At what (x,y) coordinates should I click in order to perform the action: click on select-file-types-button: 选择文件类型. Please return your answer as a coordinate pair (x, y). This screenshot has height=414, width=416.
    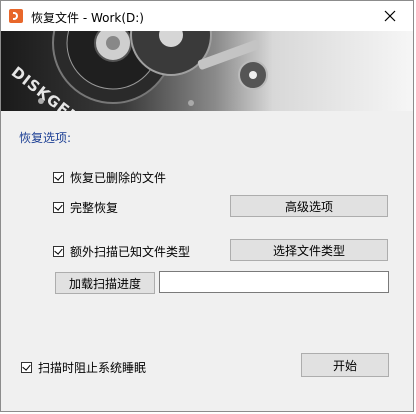
    Looking at the image, I should click on (309, 250).